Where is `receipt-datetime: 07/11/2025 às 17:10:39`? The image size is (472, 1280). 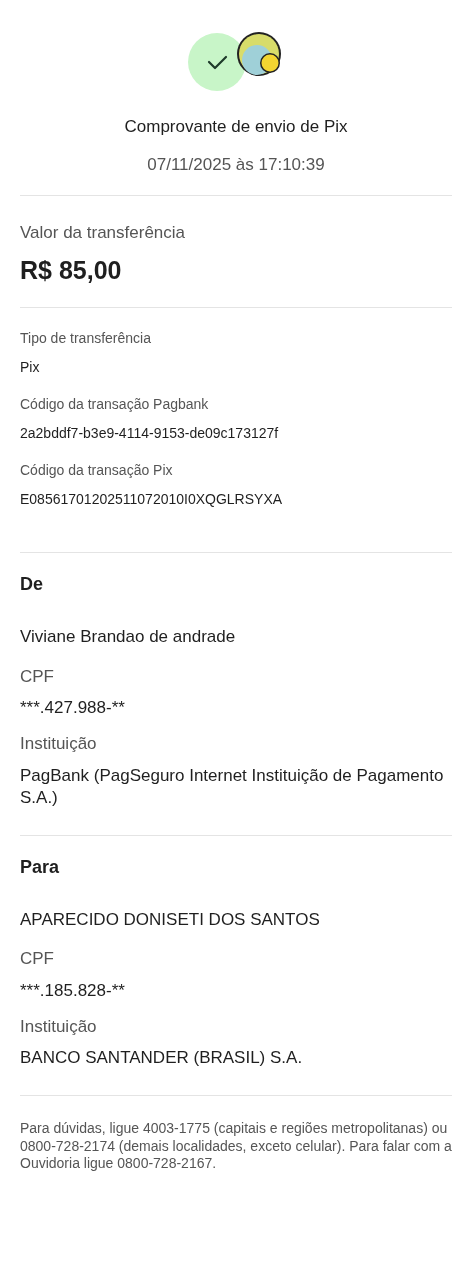
receipt-datetime: 07/11/2025 às 17:10:39 is located at coordinates (236, 164).